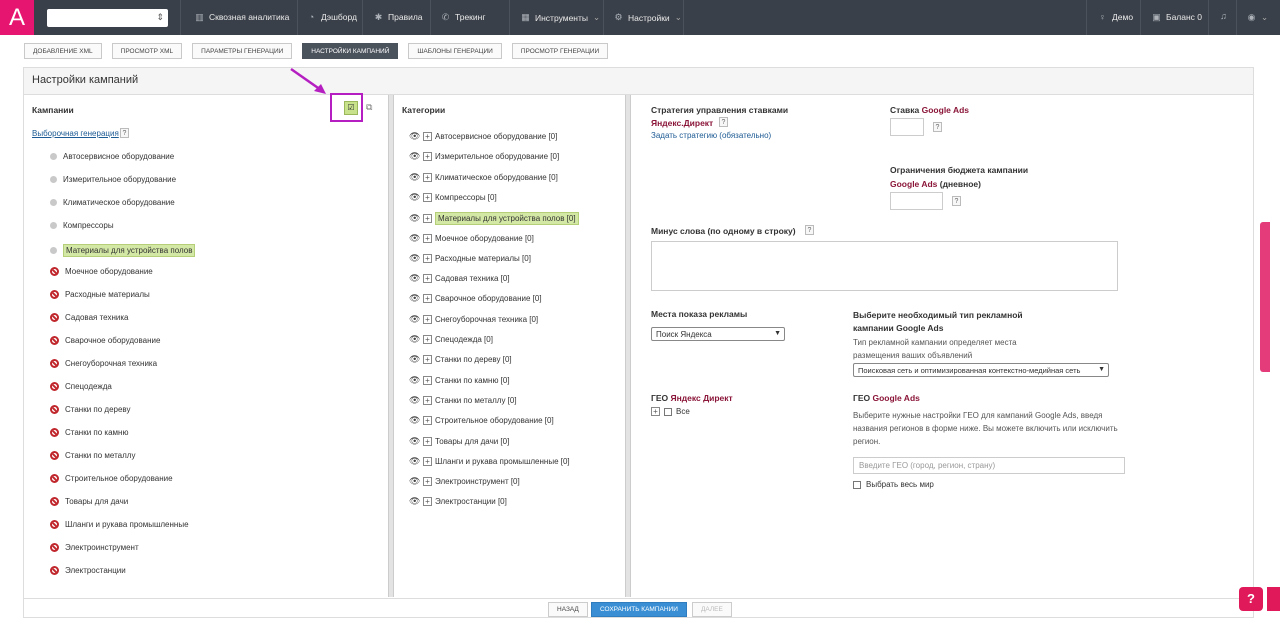  I want to click on campaign-item: Материалы для устройства полов, so click(123, 250).